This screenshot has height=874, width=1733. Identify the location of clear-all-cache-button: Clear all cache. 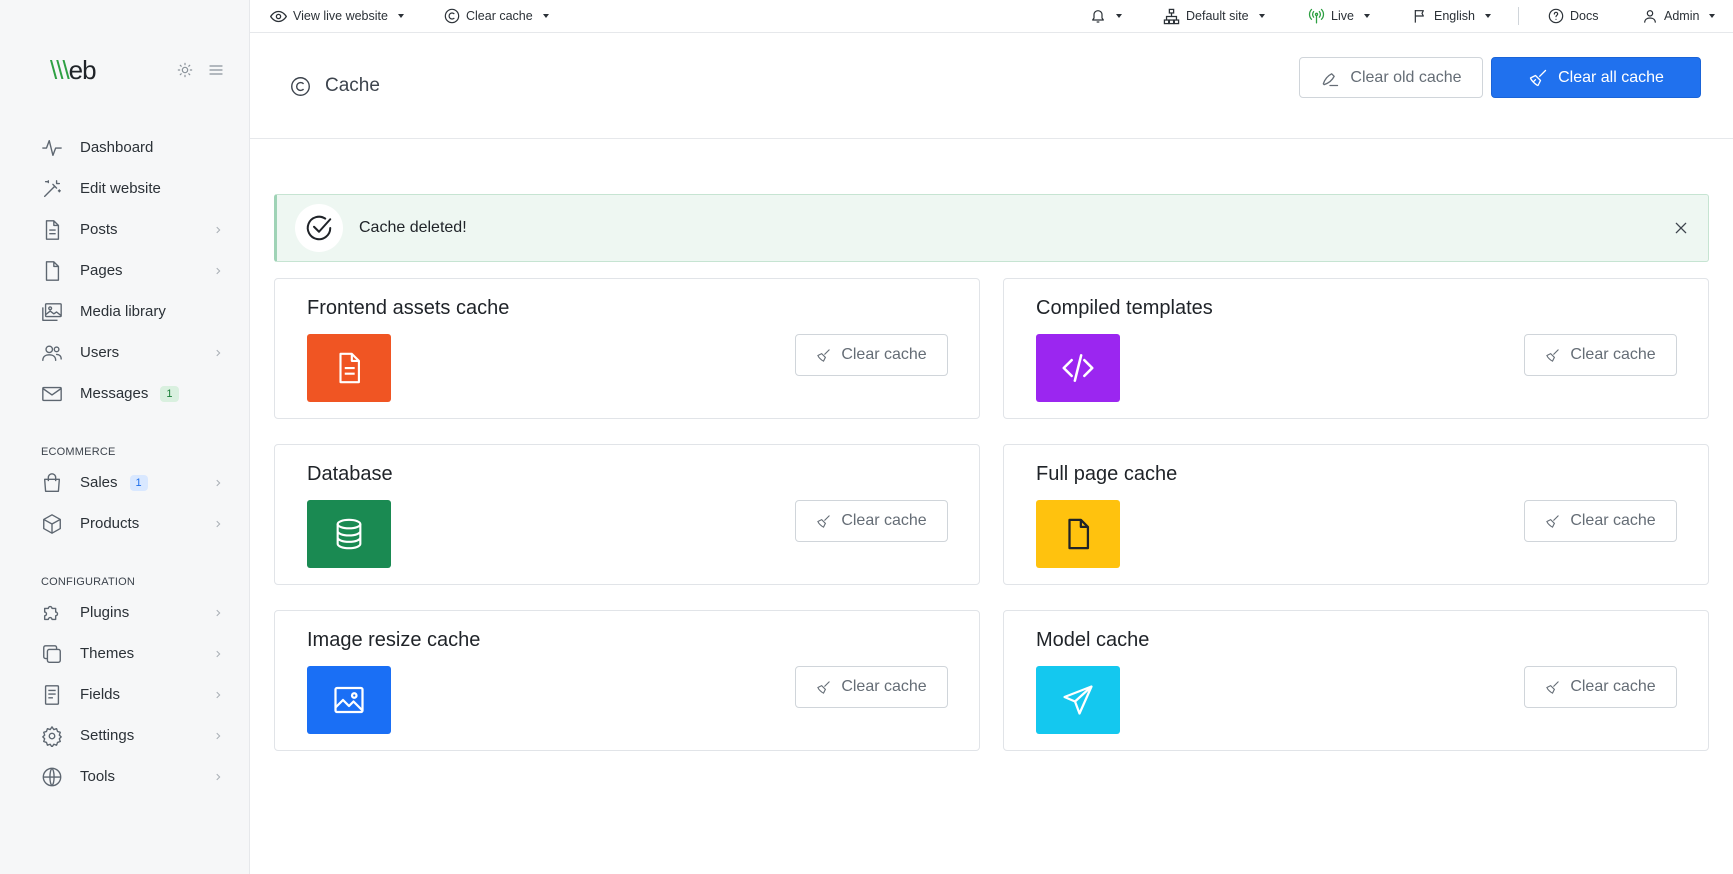
(1596, 77).